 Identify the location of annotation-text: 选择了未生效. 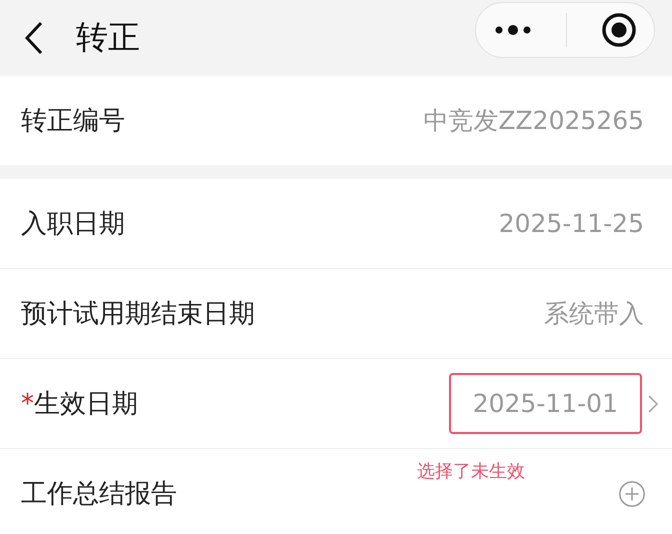
(471, 471).